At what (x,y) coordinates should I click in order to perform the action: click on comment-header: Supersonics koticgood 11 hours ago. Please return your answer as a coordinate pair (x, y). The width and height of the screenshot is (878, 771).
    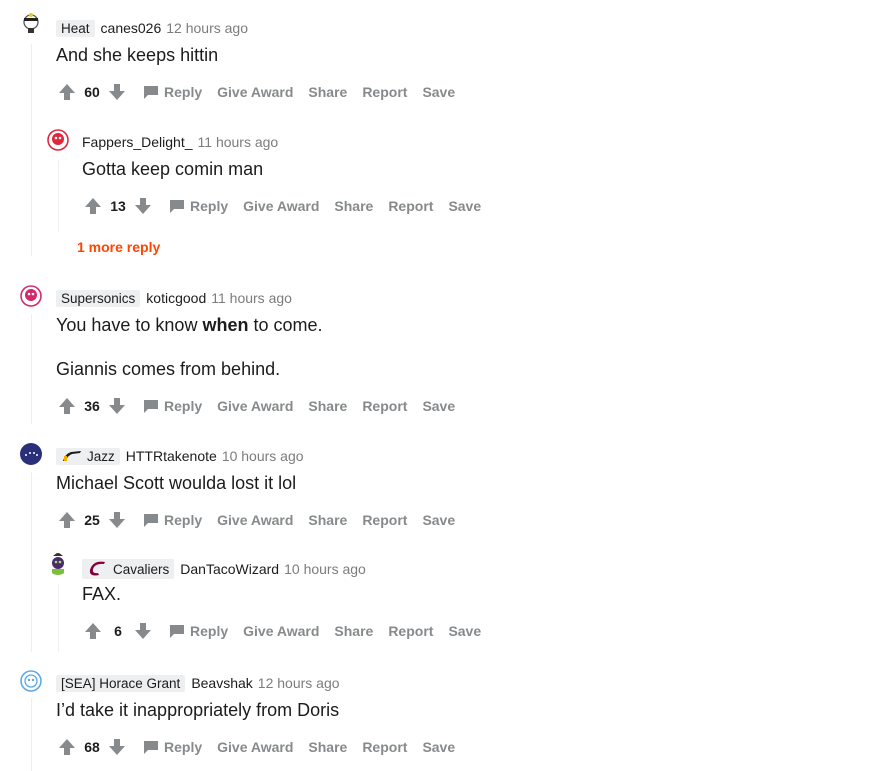
    Looking at the image, I should click on (255, 298).